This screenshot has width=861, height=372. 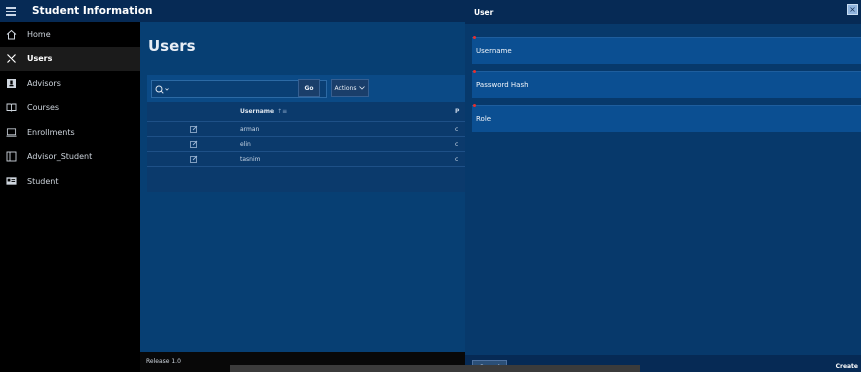 What do you see at coordinates (306, 159) in the screenshot?
I see `table-row: tasnim c` at bounding box center [306, 159].